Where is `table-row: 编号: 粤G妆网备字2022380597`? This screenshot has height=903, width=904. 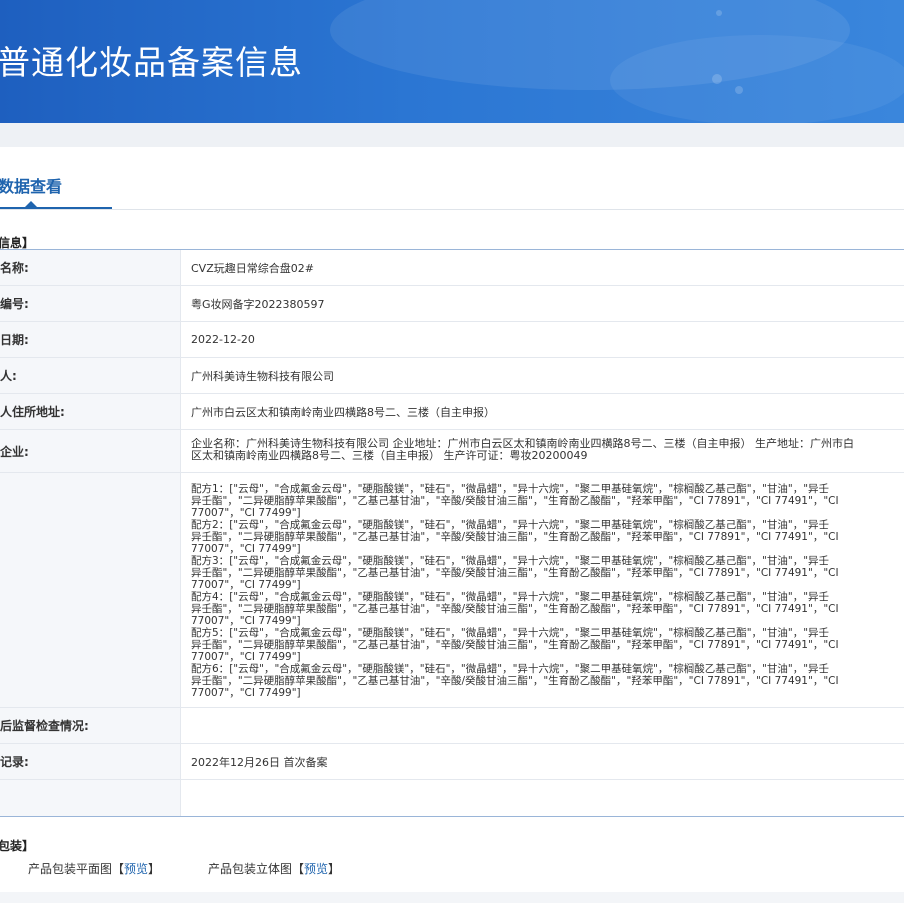
table-row: 编号: 粤G妆网备字2022380597 is located at coordinates (452, 304).